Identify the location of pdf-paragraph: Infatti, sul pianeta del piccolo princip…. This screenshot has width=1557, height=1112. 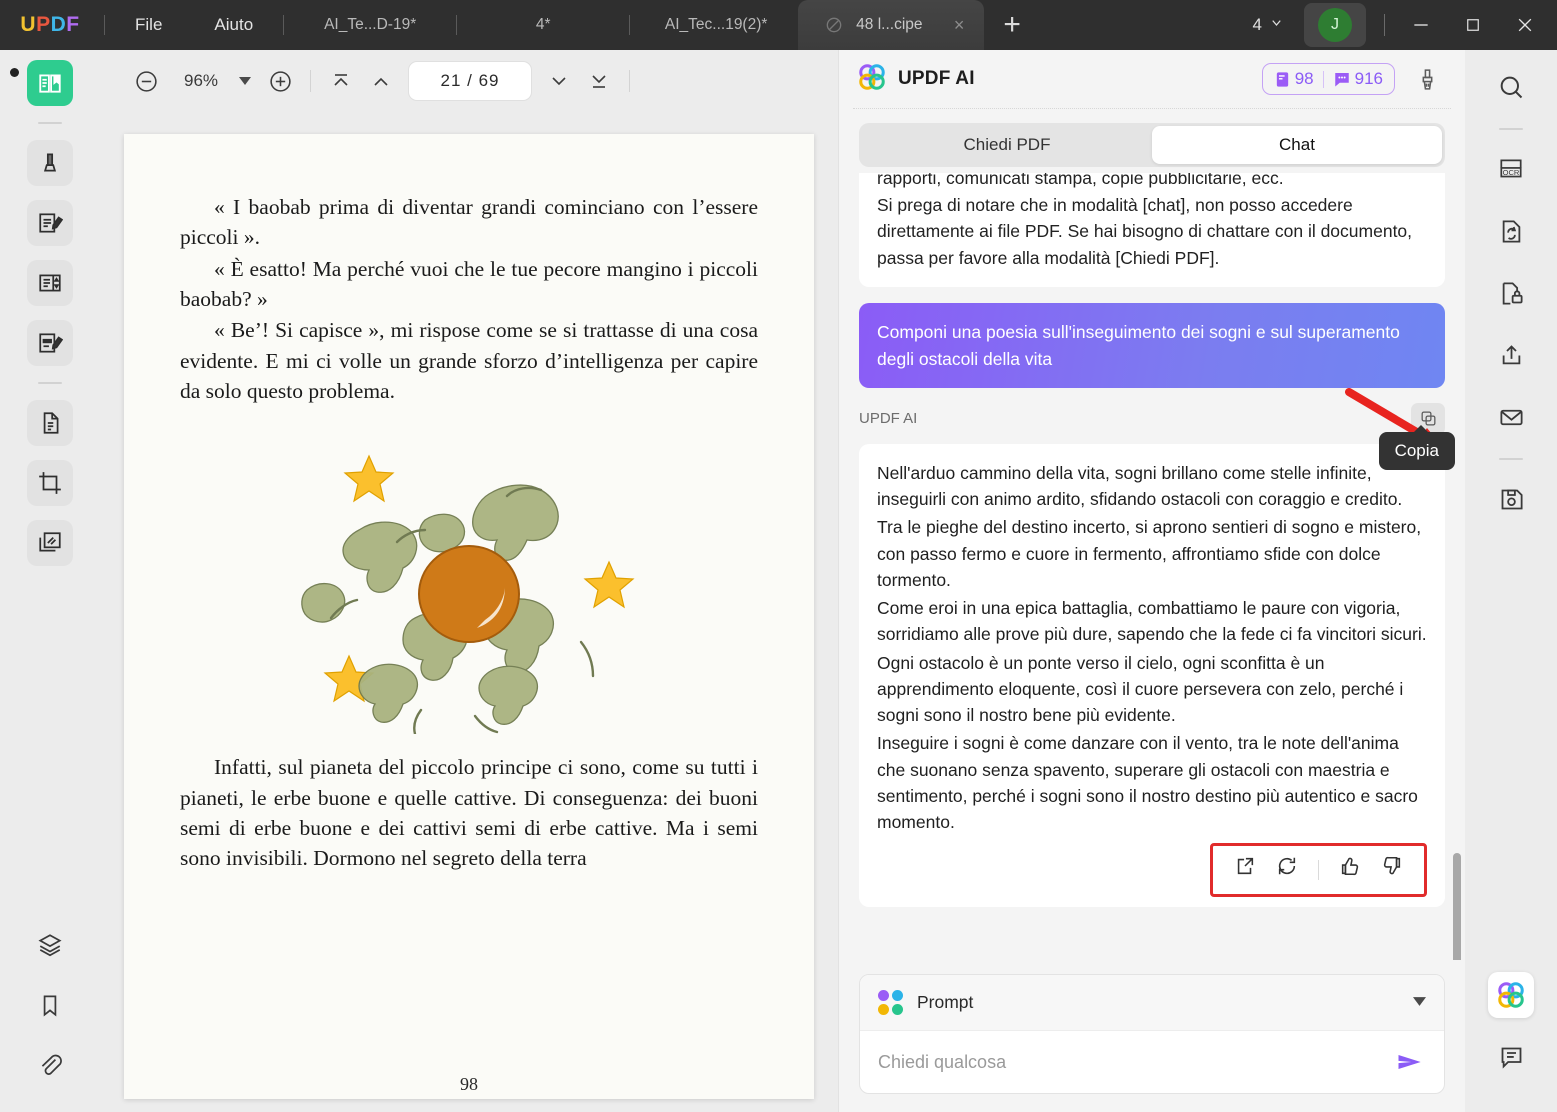
(469, 813).